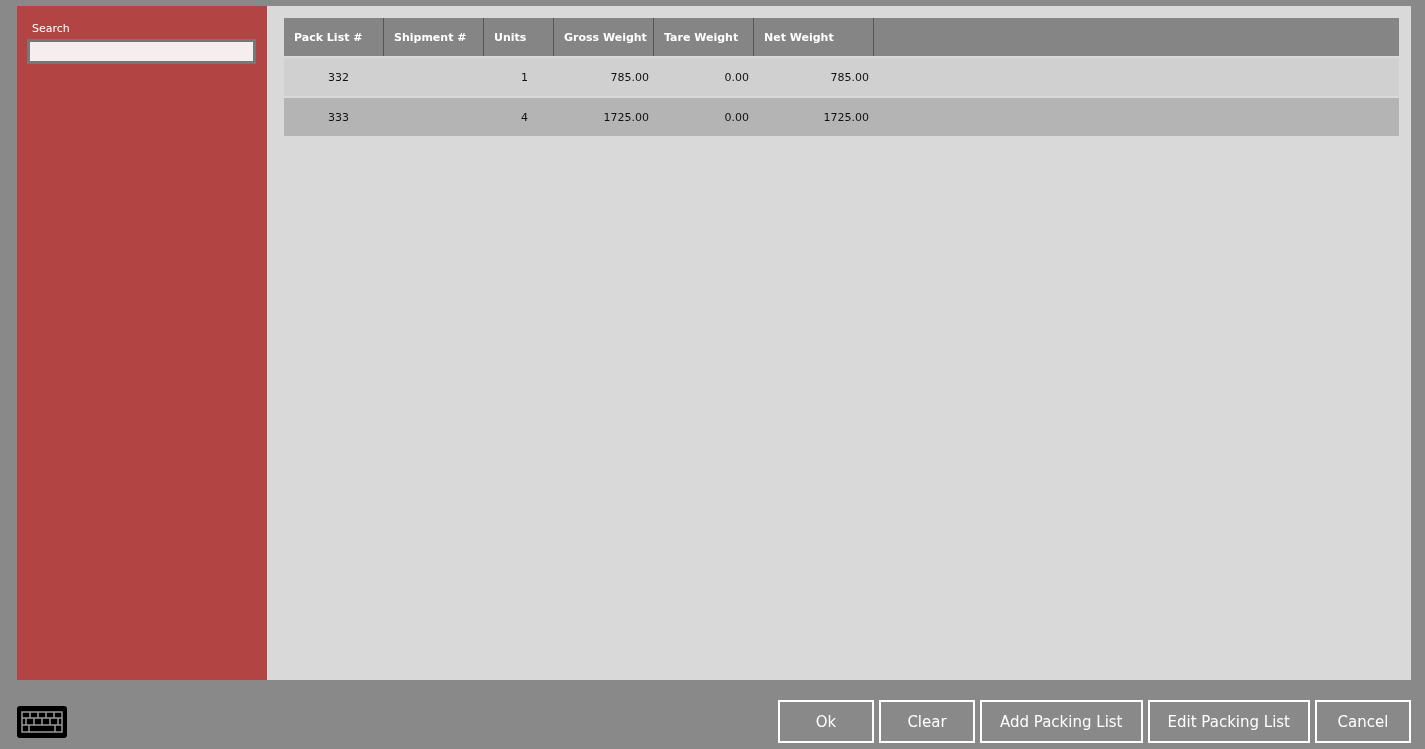  Describe the element at coordinates (826, 721) in the screenshot. I see `action-button: Ok` at that location.